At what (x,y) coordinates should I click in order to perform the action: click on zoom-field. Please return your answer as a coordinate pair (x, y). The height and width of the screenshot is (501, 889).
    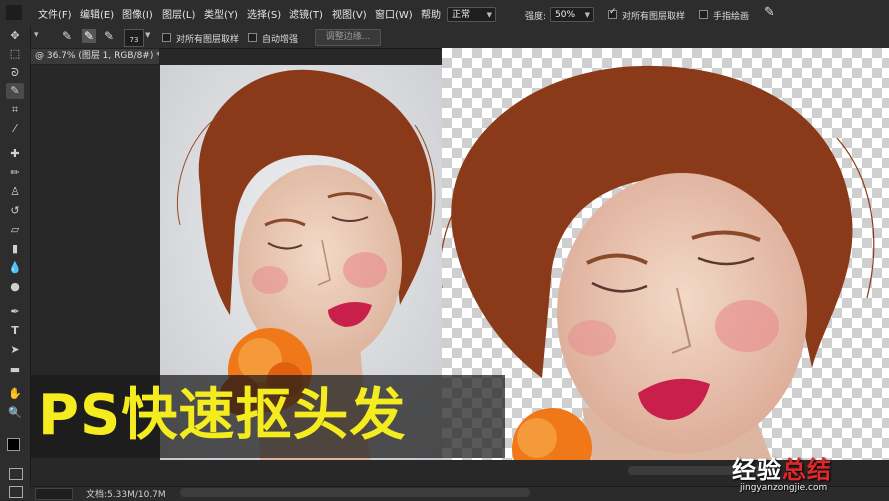
    Looking at the image, I should click on (54, 494).